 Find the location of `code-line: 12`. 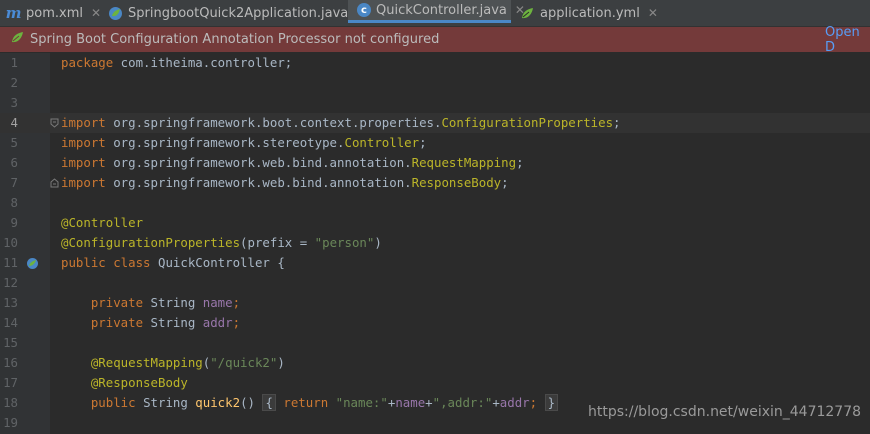

code-line: 12 is located at coordinates (10, 282).